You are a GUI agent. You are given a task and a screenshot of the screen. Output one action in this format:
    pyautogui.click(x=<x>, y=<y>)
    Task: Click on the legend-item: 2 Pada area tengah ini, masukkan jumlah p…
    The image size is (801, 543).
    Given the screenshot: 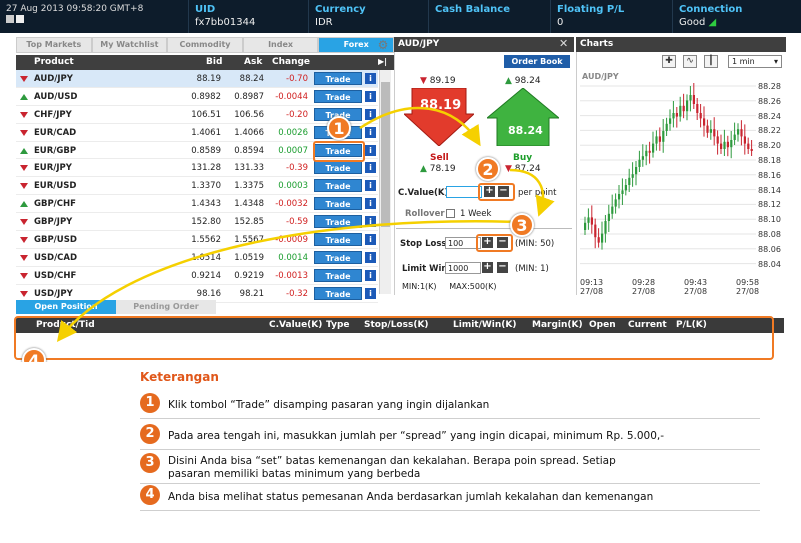 What is the action you would take?
    pyautogui.click(x=450, y=437)
    